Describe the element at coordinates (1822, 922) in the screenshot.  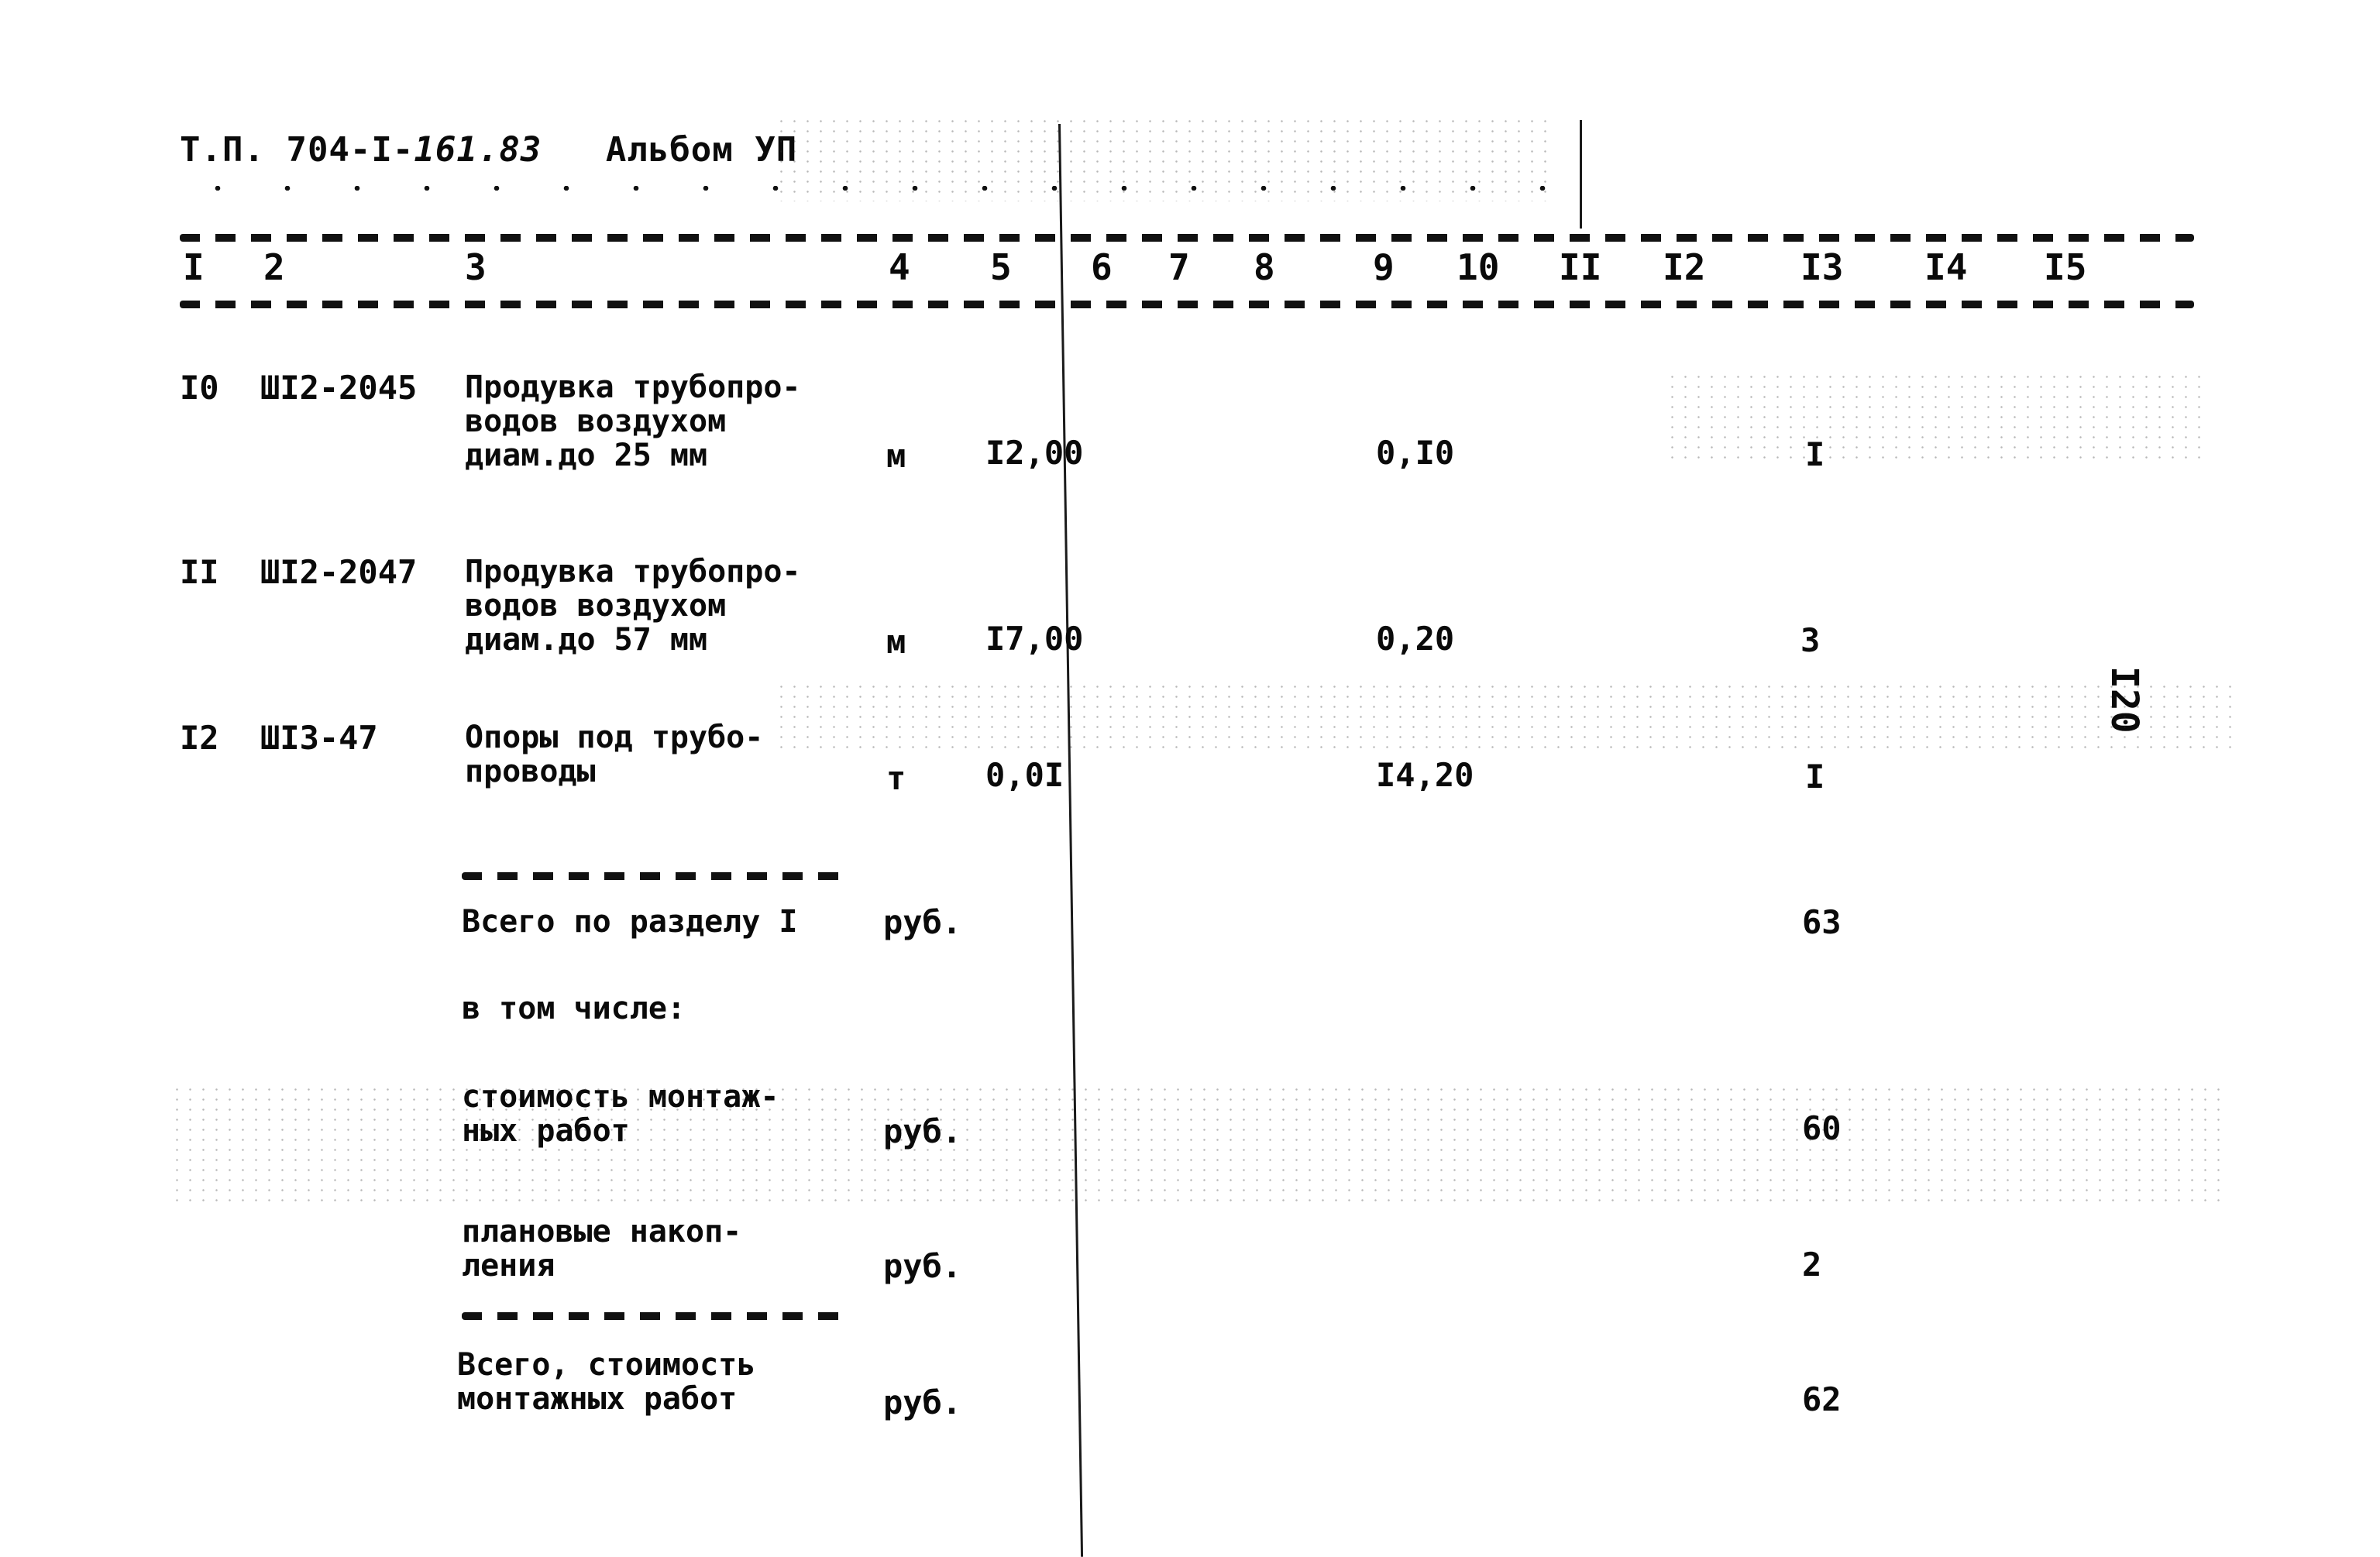
I see `summary-value: 63` at that location.